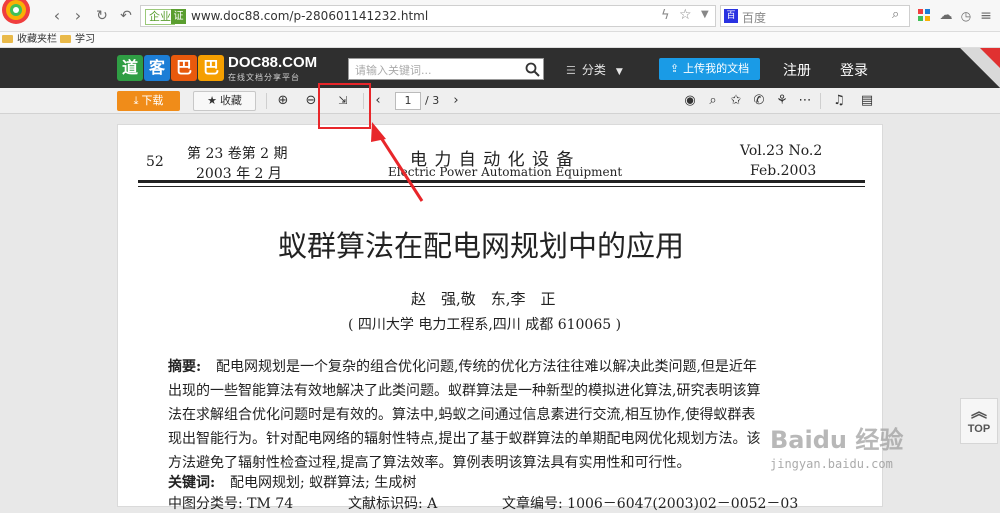  I want to click on url-text: www.doc88.com/p-280601141232.html, so click(309, 16).